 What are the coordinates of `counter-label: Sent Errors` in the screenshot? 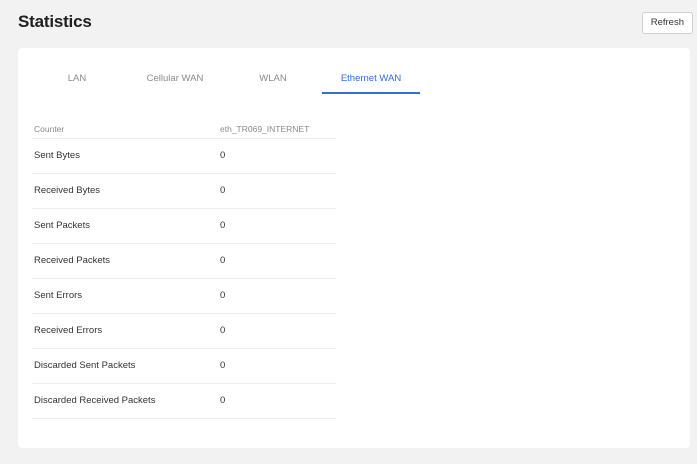 It's located at (58, 295).